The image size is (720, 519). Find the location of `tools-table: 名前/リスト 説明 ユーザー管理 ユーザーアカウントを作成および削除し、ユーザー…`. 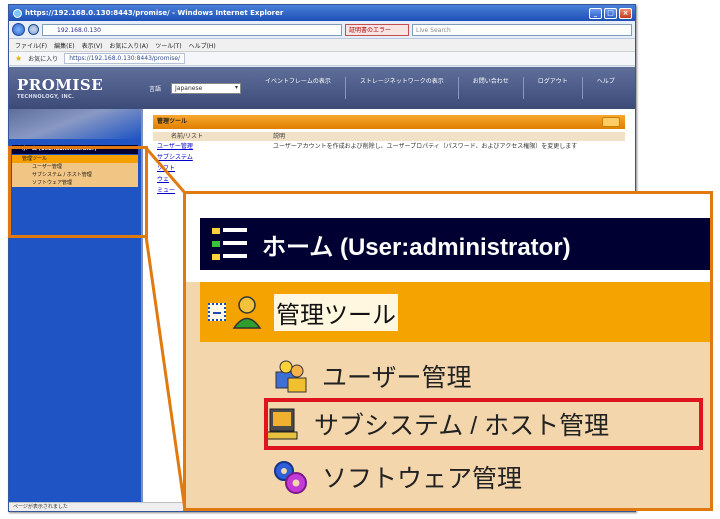

tools-table: 名前/リスト 説明 ユーザー管理 ユーザーアカウントを作成および削除し、ユーザー… is located at coordinates (389, 164).